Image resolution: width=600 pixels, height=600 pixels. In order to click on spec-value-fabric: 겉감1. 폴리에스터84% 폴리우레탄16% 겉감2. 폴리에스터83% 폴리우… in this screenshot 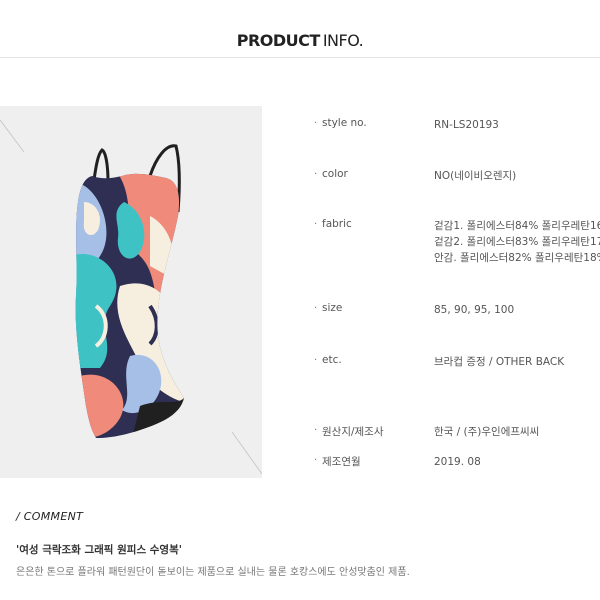, I will do `click(517, 242)`.